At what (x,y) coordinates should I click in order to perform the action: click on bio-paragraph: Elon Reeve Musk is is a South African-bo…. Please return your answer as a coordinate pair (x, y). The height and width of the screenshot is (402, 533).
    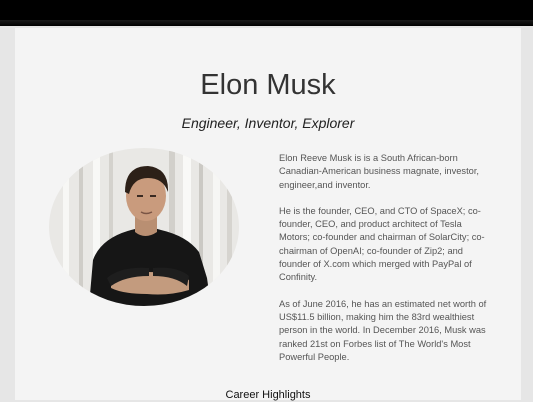
    Looking at the image, I should click on (379, 171).